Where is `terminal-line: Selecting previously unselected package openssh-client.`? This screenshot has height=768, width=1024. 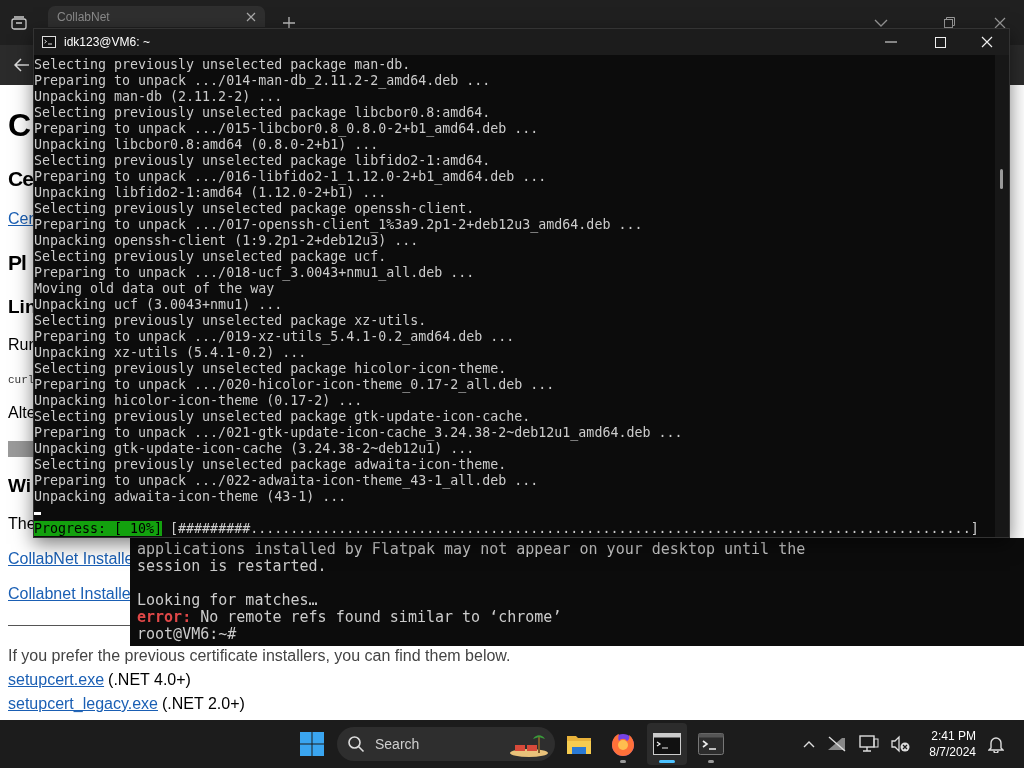
terminal-line: Selecting previously unselected package openssh-client. is located at coordinates (255, 209).